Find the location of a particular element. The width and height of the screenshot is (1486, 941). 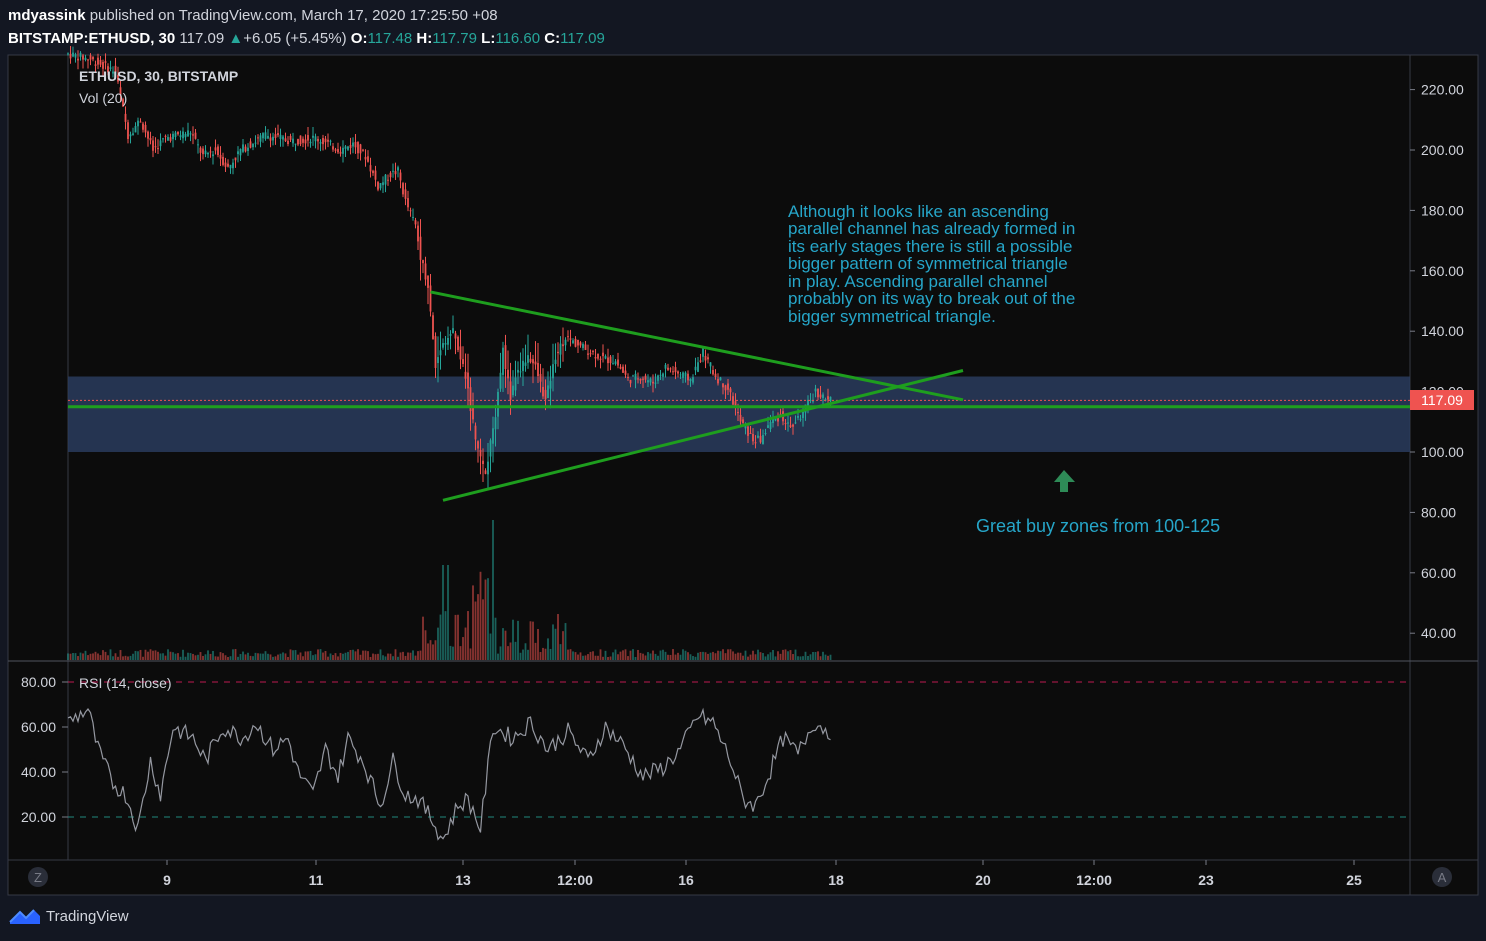

time-tick-label: 16 is located at coordinates (686, 880).